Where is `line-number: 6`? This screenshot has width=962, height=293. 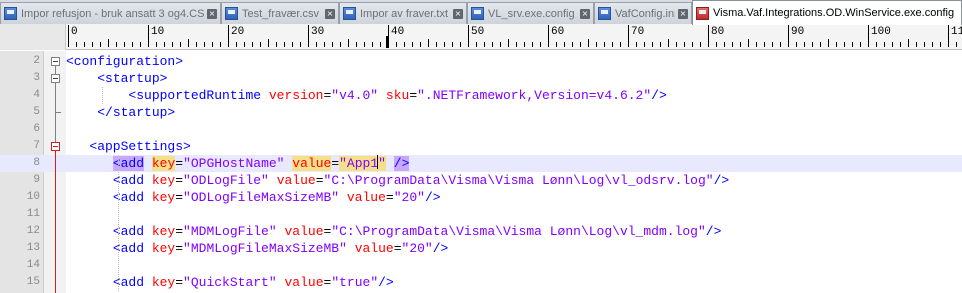
line-number: 6 is located at coordinates (36, 129).